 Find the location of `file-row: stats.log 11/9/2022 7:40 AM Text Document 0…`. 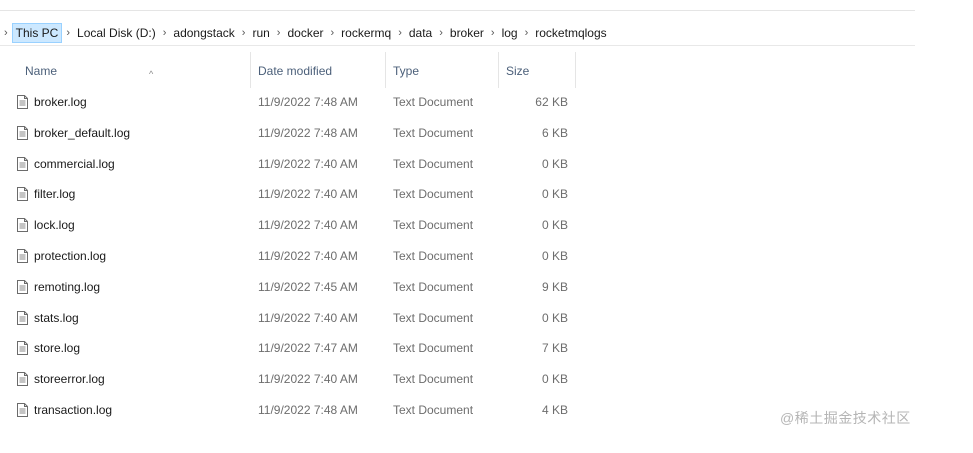

file-row: stats.log 11/9/2022 7:40 AM Text Document 0… is located at coordinates (486, 318).